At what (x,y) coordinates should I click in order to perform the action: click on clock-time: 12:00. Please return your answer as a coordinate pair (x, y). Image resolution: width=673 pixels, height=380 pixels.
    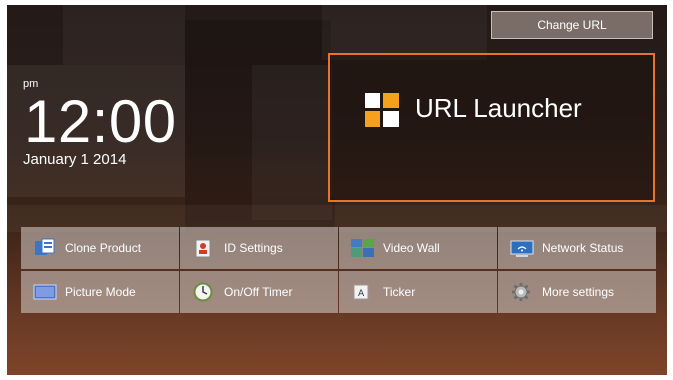
    Looking at the image, I should click on (100, 121).